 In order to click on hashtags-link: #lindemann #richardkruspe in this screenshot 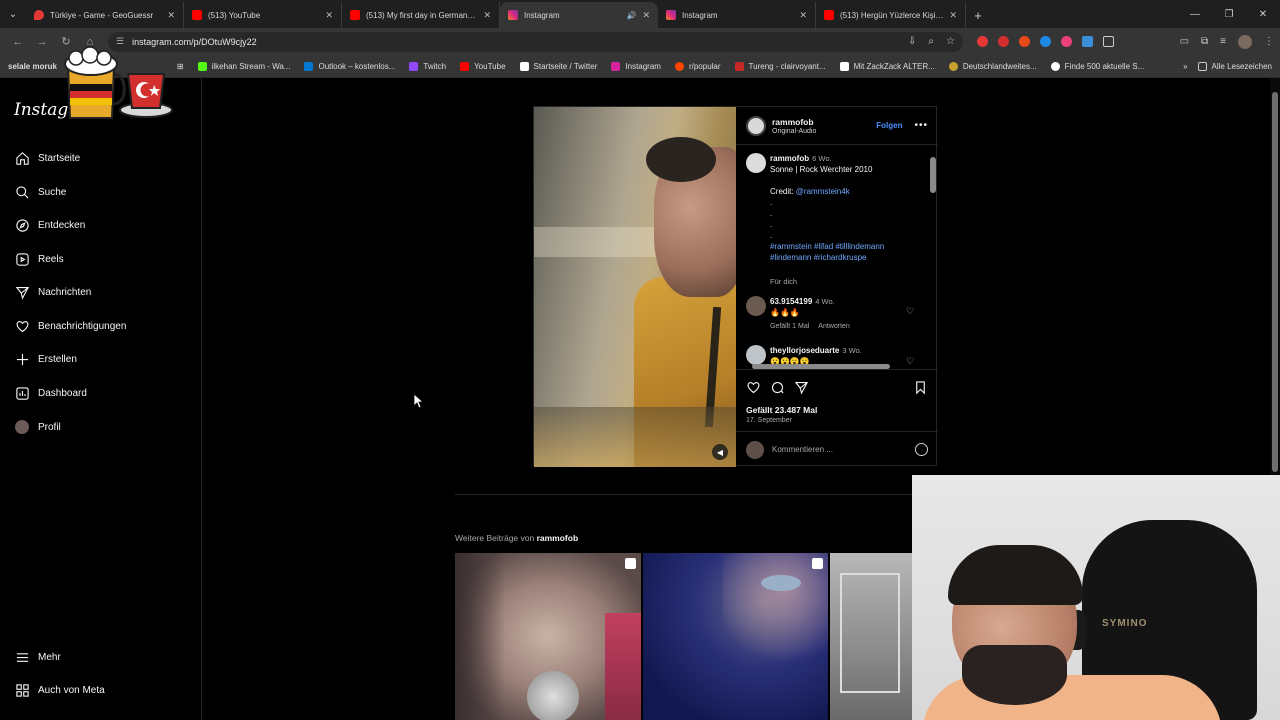, I will do `click(845, 257)`.